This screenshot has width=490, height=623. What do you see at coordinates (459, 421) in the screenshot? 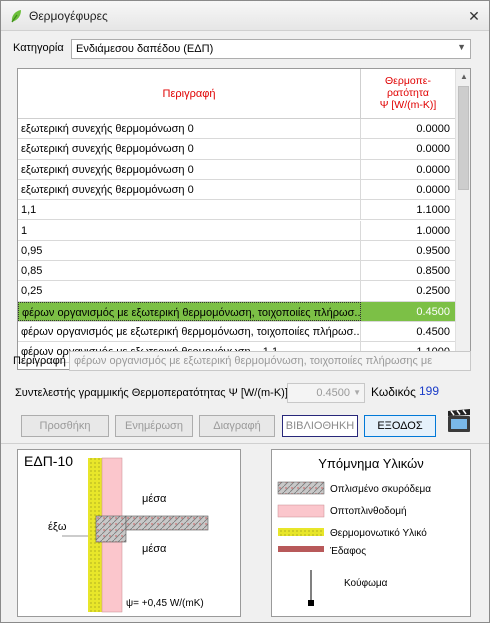
I see `video-clapper-icon` at bounding box center [459, 421].